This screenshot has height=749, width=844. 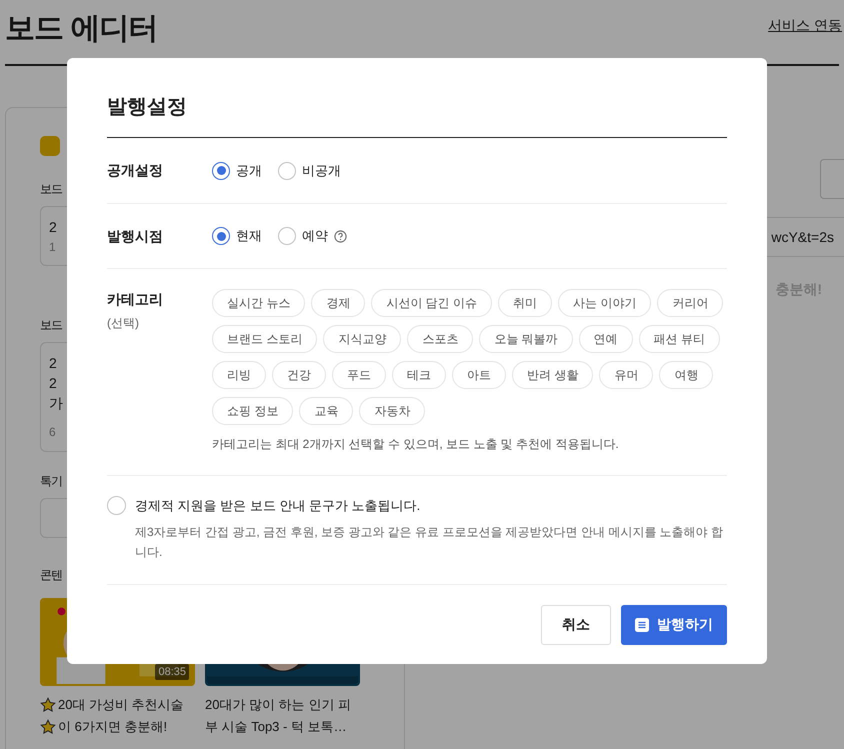 I want to click on category-chip: 쇼핑 정보, so click(x=253, y=411).